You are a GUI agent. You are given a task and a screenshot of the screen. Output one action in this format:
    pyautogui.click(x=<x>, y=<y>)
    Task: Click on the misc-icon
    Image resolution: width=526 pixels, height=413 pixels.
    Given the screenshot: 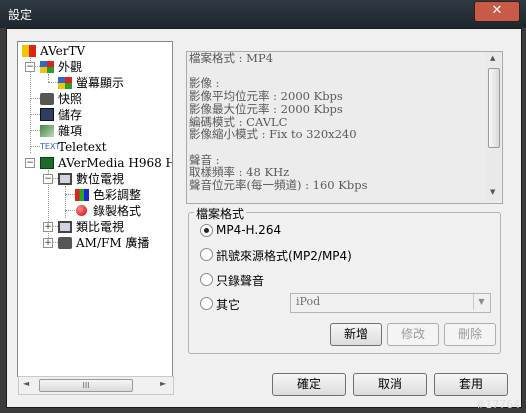 What is the action you would take?
    pyautogui.click(x=47, y=131)
    